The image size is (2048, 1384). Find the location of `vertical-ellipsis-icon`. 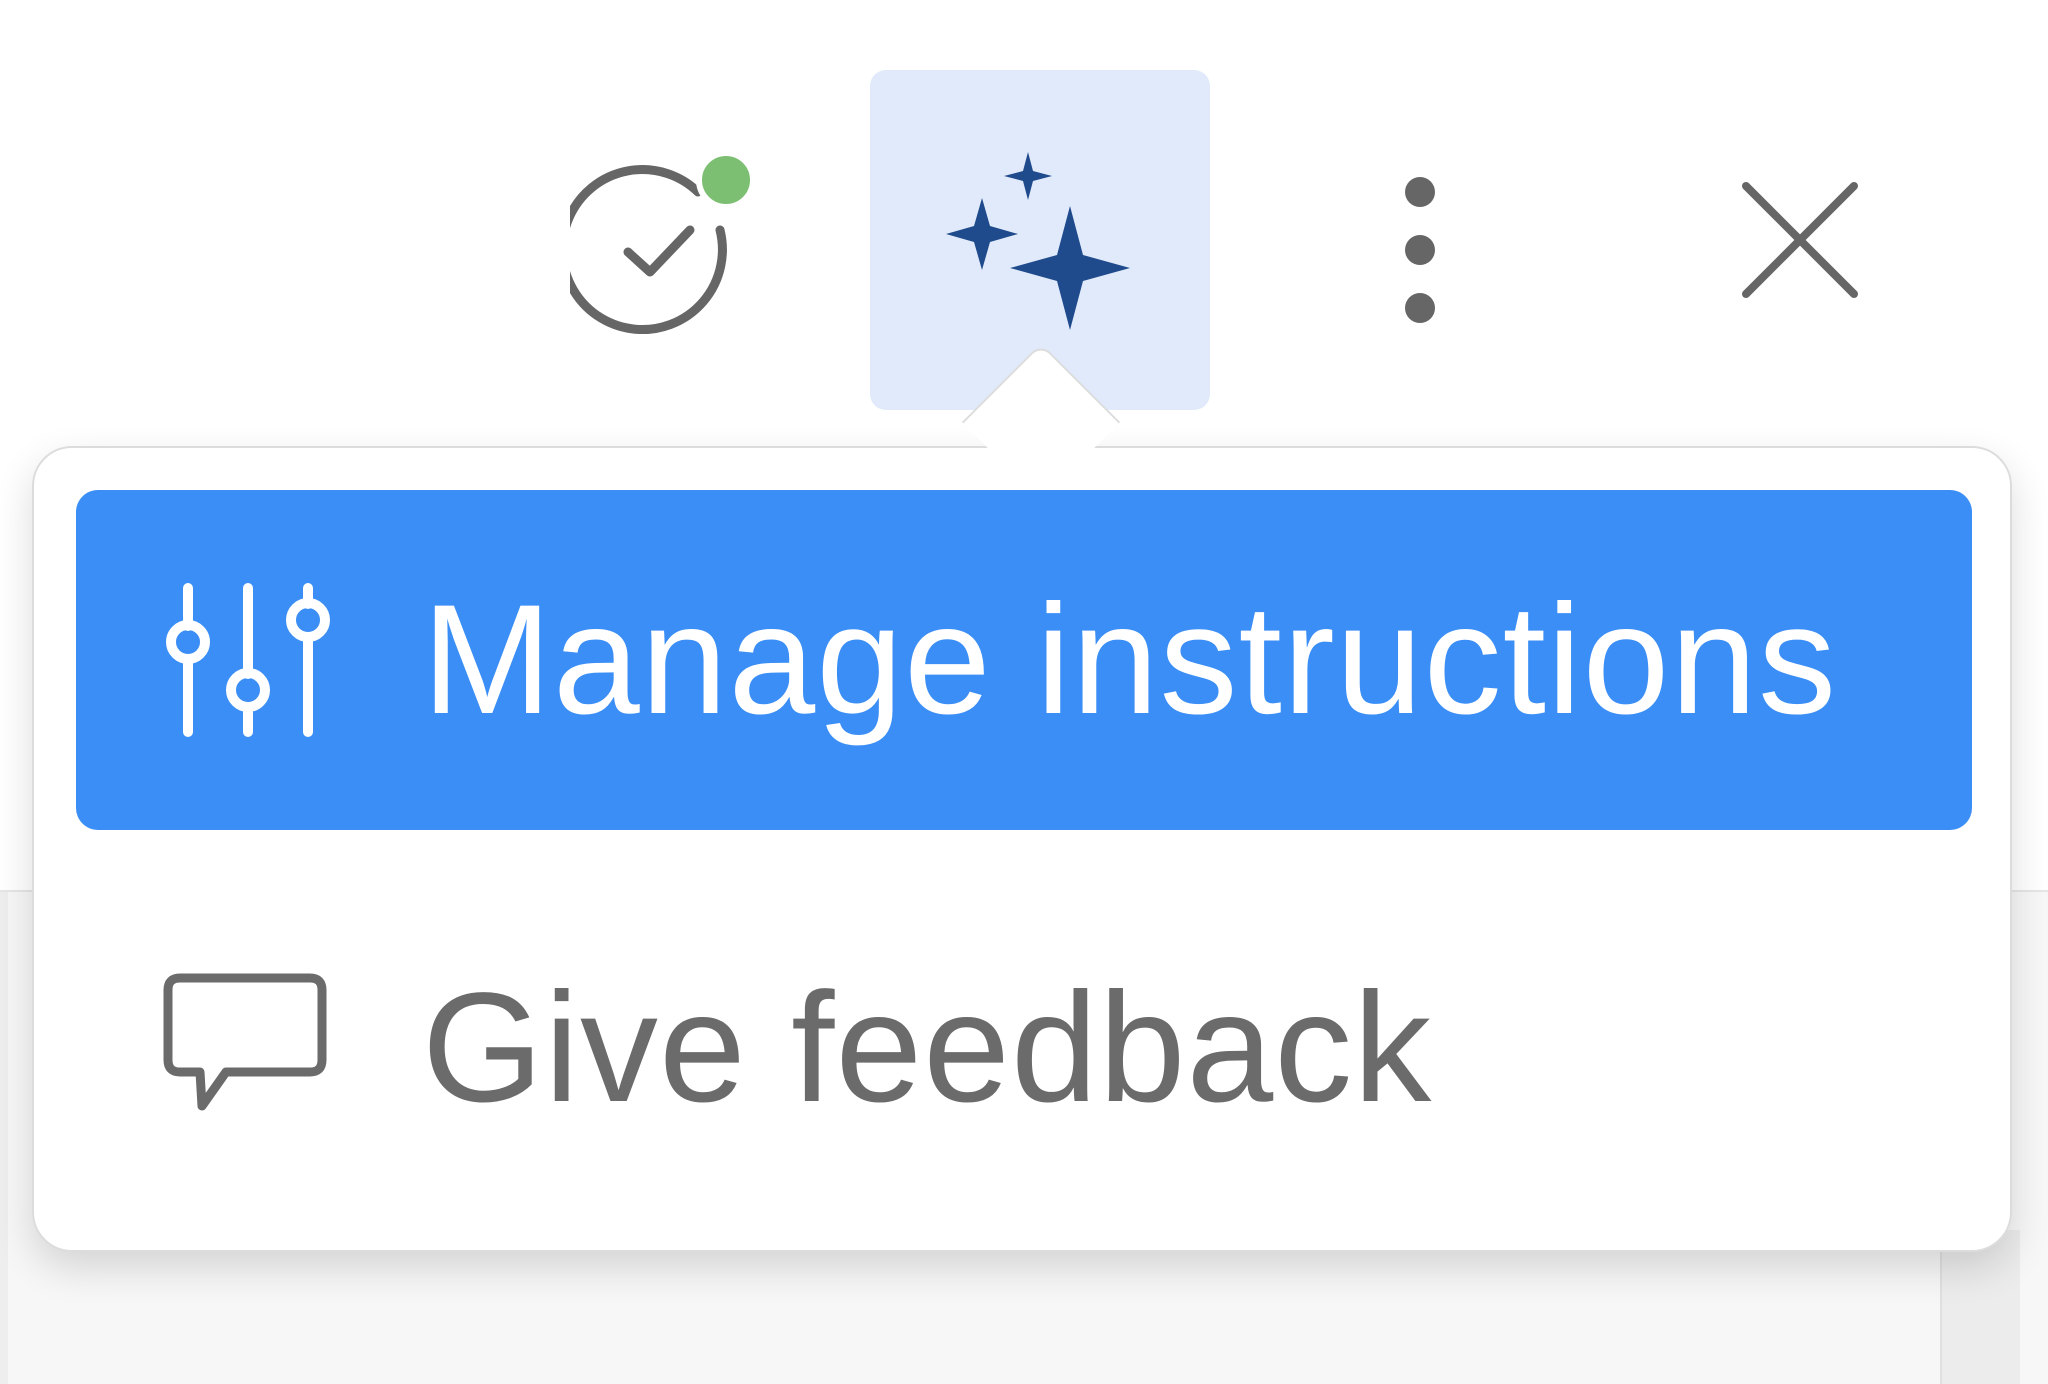

vertical-ellipsis-icon is located at coordinates (1420, 250).